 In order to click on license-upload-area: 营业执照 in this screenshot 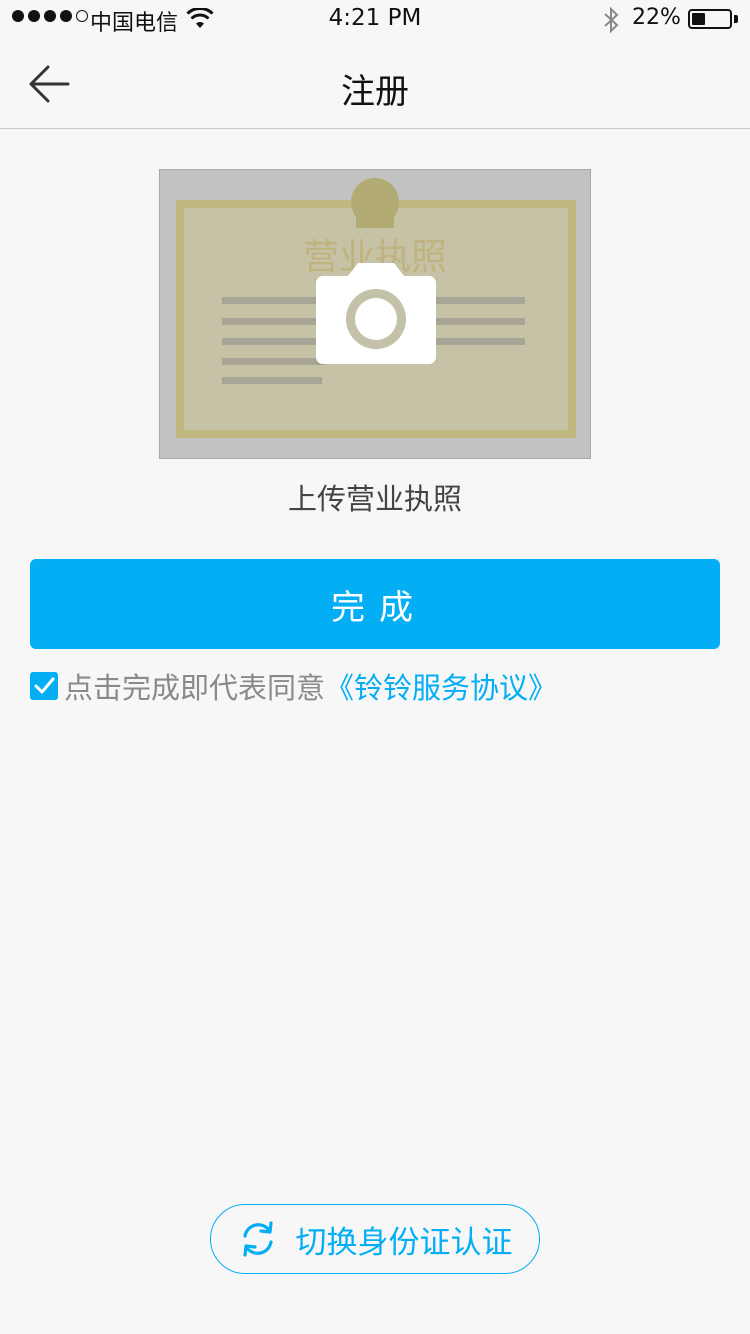, I will do `click(375, 314)`.